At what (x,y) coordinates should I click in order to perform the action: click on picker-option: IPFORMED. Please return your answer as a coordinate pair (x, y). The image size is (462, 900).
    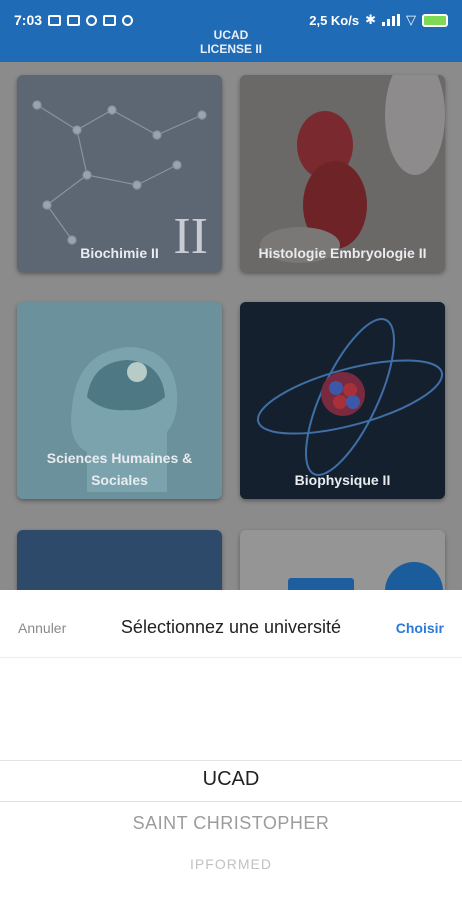
    Looking at the image, I should click on (231, 864).